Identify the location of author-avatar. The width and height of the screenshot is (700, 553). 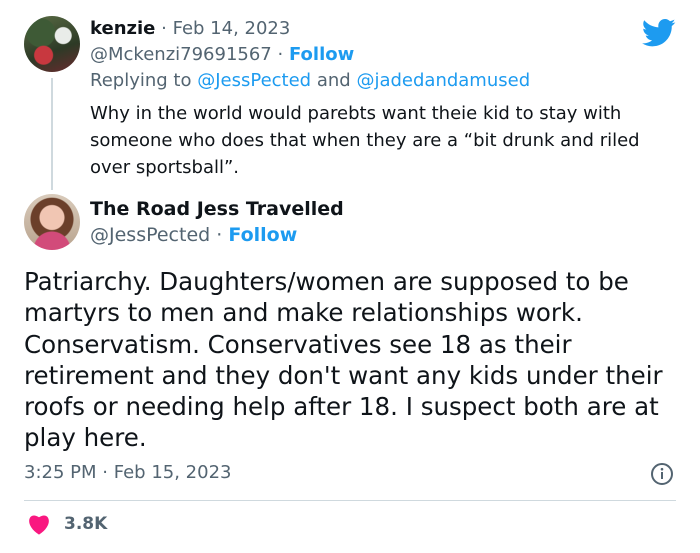
(52, 222).